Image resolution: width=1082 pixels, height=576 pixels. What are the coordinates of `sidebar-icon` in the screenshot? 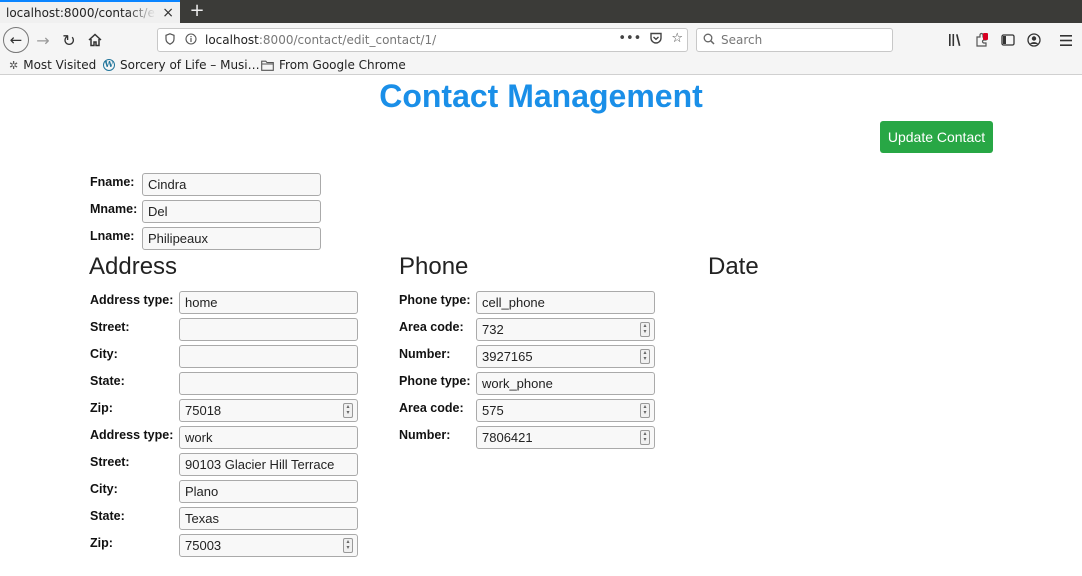 It's located at (1008, 40).